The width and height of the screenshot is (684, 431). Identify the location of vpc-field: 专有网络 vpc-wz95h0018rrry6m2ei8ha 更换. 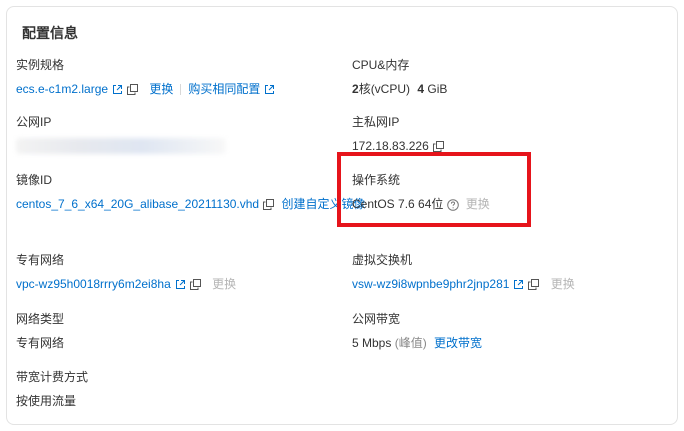
(126, 273).